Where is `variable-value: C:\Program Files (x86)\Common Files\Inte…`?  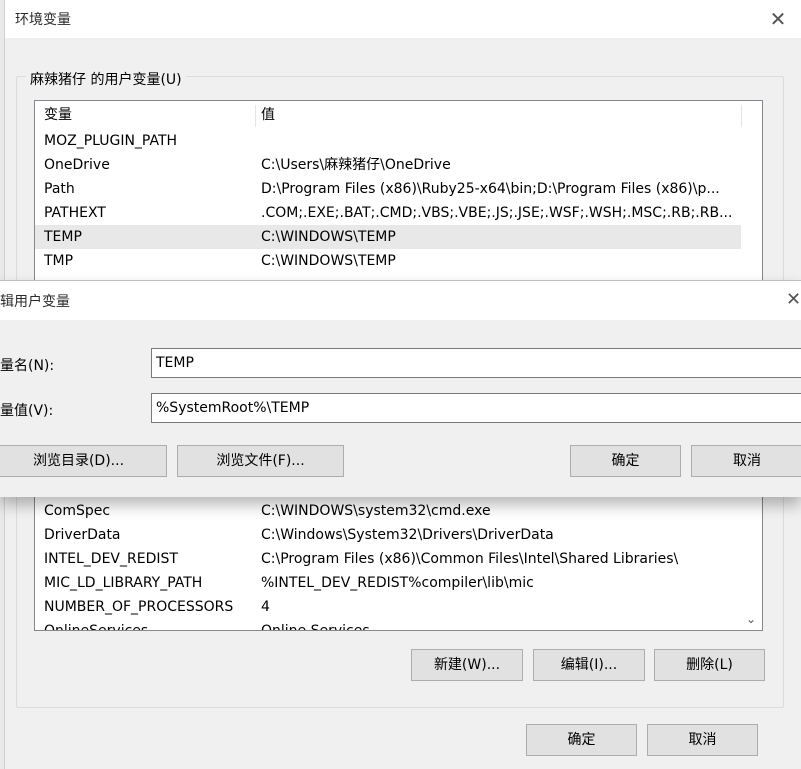
variable-value: C:\Program Files (x86)\Common Files\Inte… is located at coordinates (470, 559).